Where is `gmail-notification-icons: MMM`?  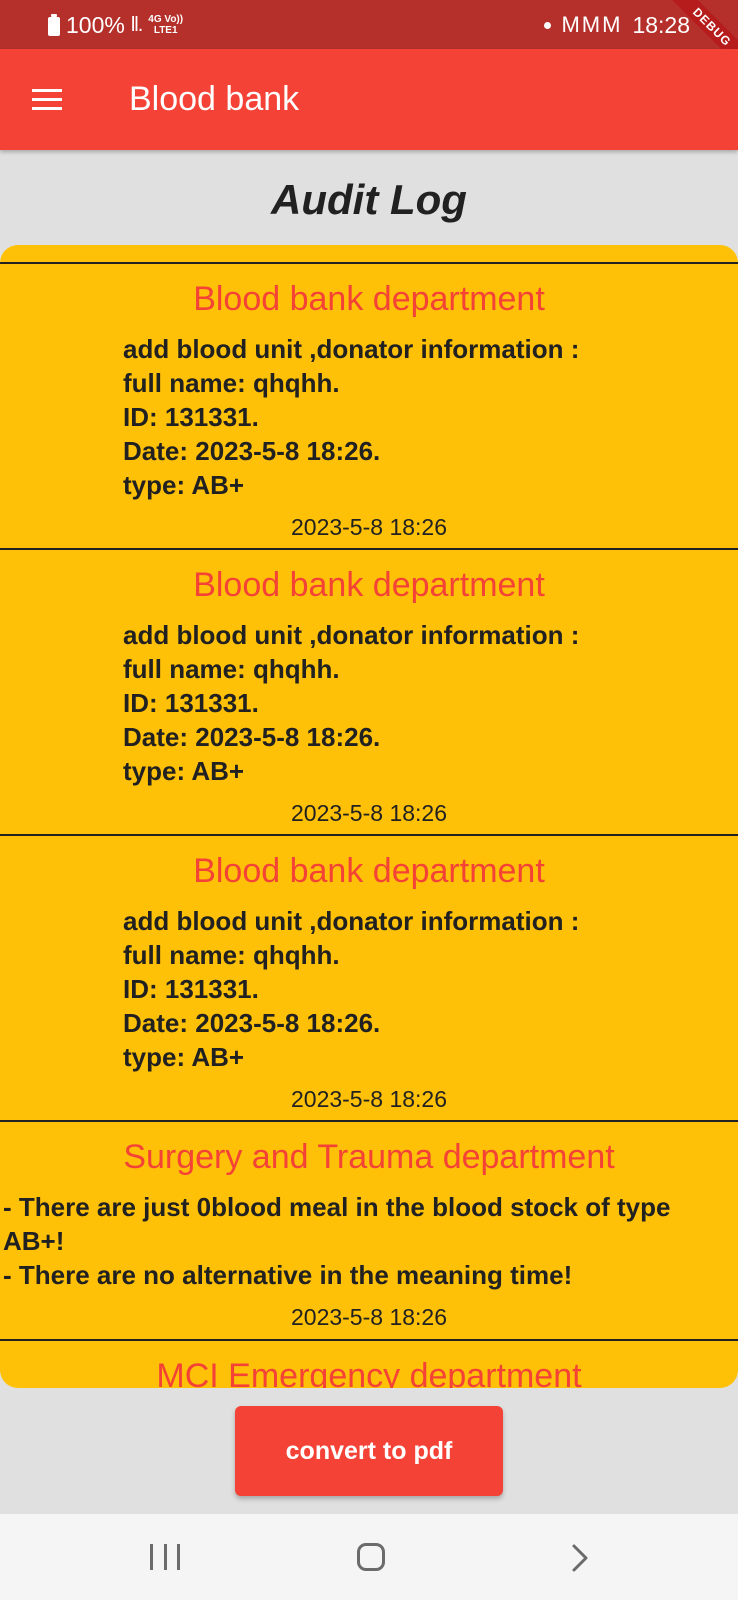
gmail-notification-icons: MMM is located at coordinates (592, 24).